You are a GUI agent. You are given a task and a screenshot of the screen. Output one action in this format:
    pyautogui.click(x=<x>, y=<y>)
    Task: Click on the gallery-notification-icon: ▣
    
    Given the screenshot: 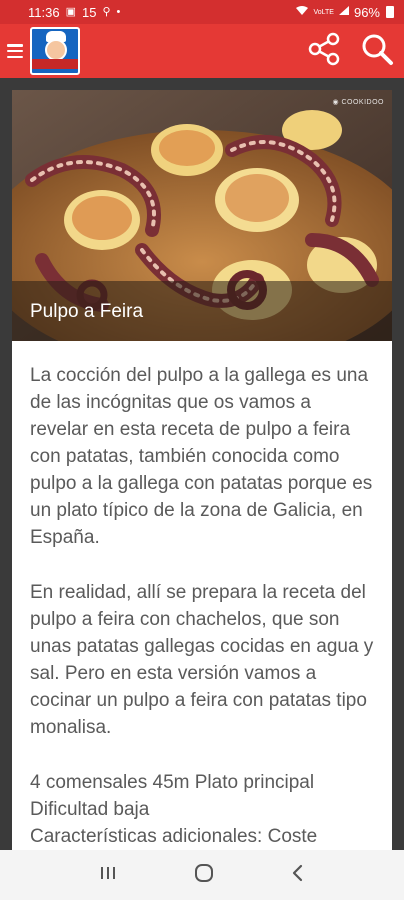 What is the action you would take?
    pyautogui.click(x=70, y=11)
    